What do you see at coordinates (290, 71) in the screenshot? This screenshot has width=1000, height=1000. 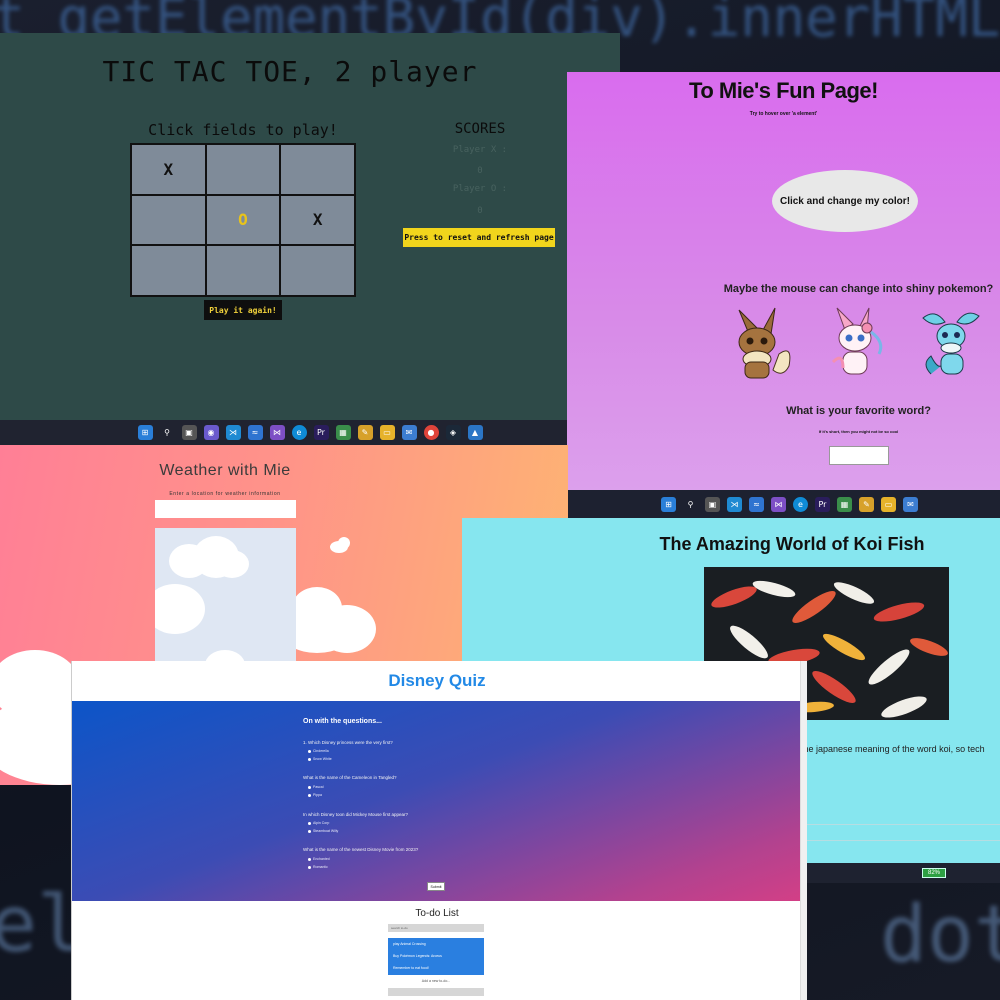 I see `page-title: TIC TAC TOE, 2 player` at bounding box center [290, 71].